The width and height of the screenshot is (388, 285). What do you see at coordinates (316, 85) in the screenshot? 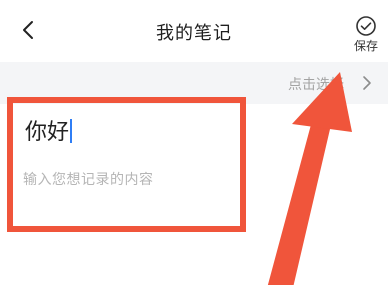
I see `select-prompt: 点击选择` at bounding box center [316, 85].